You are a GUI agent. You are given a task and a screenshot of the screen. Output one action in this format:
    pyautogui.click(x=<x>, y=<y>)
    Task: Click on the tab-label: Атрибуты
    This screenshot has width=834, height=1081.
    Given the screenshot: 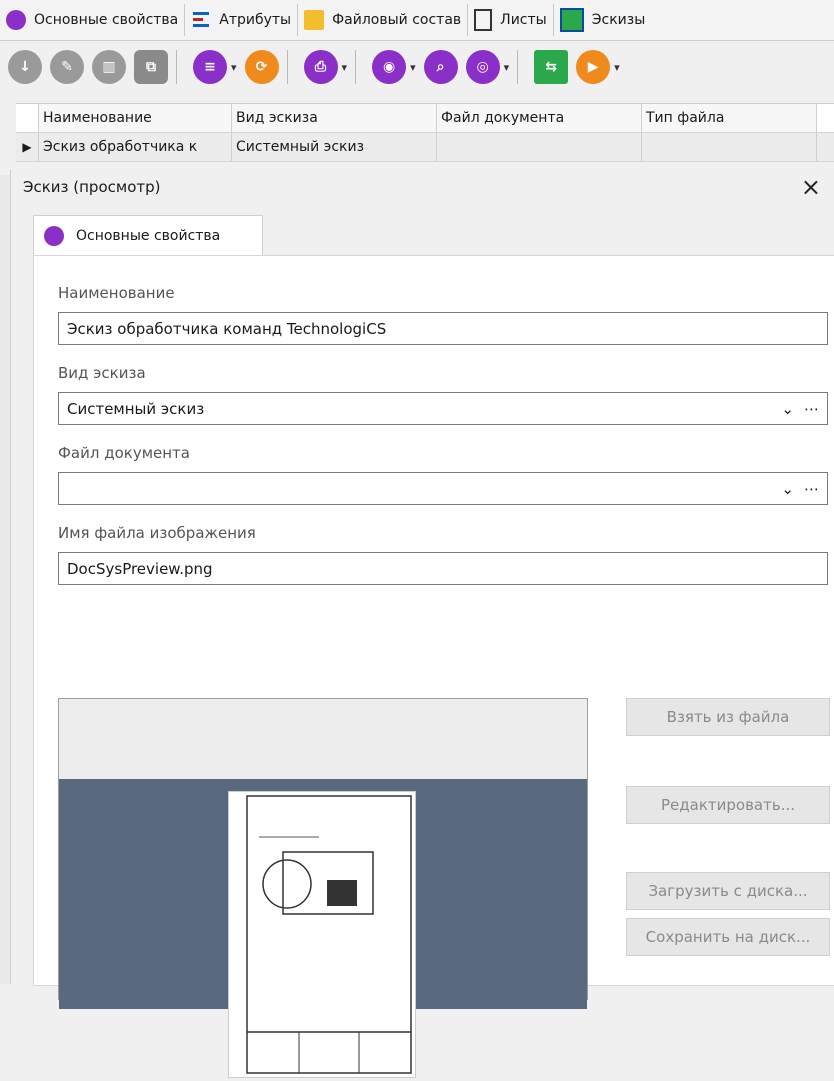 What is the action you would take?
    pyautogui.click(x=255, y=20)
    